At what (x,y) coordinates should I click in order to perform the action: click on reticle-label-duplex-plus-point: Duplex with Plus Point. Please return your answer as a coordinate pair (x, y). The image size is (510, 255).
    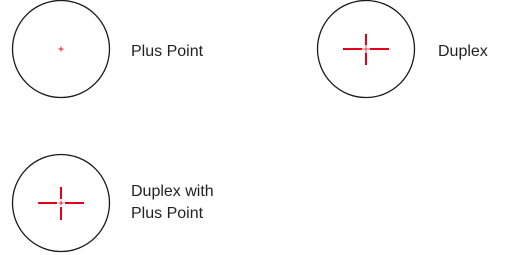
    Looking at the image, I should click on (172, 203).